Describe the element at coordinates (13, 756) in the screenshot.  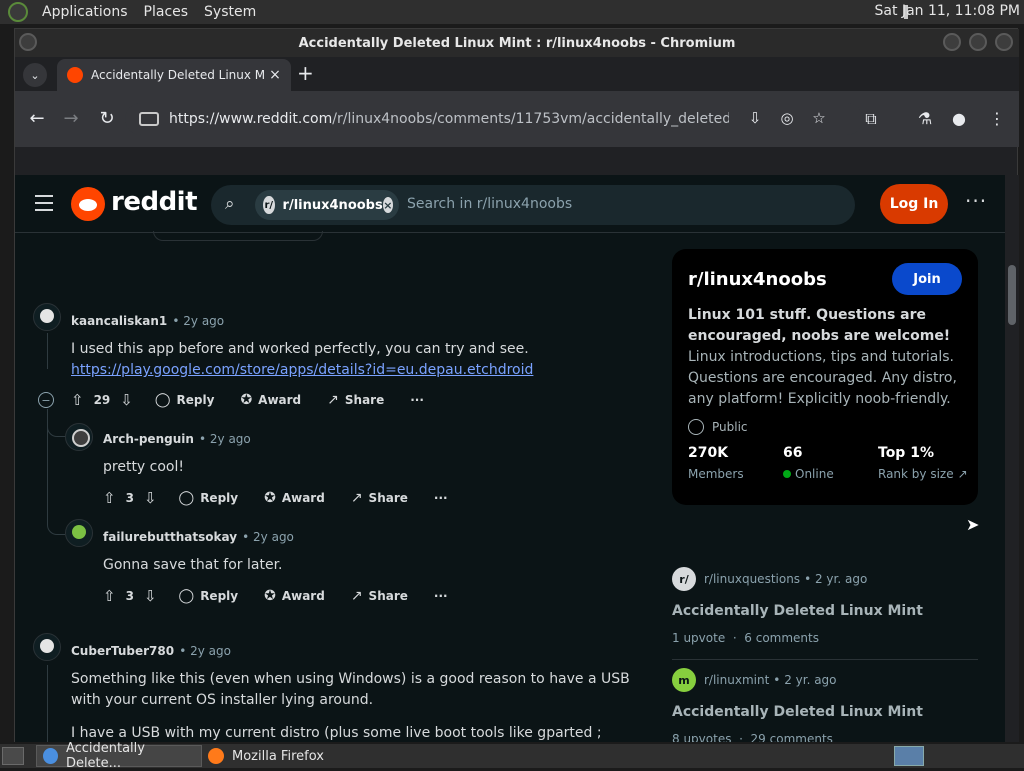
I see `show-desktop-icon` at that location.